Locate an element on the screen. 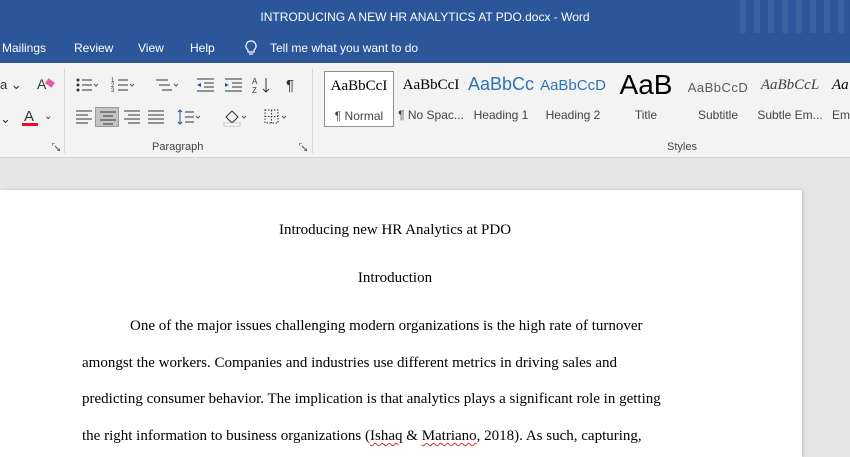  tab-review: Review is located at coordinates (93, 48).